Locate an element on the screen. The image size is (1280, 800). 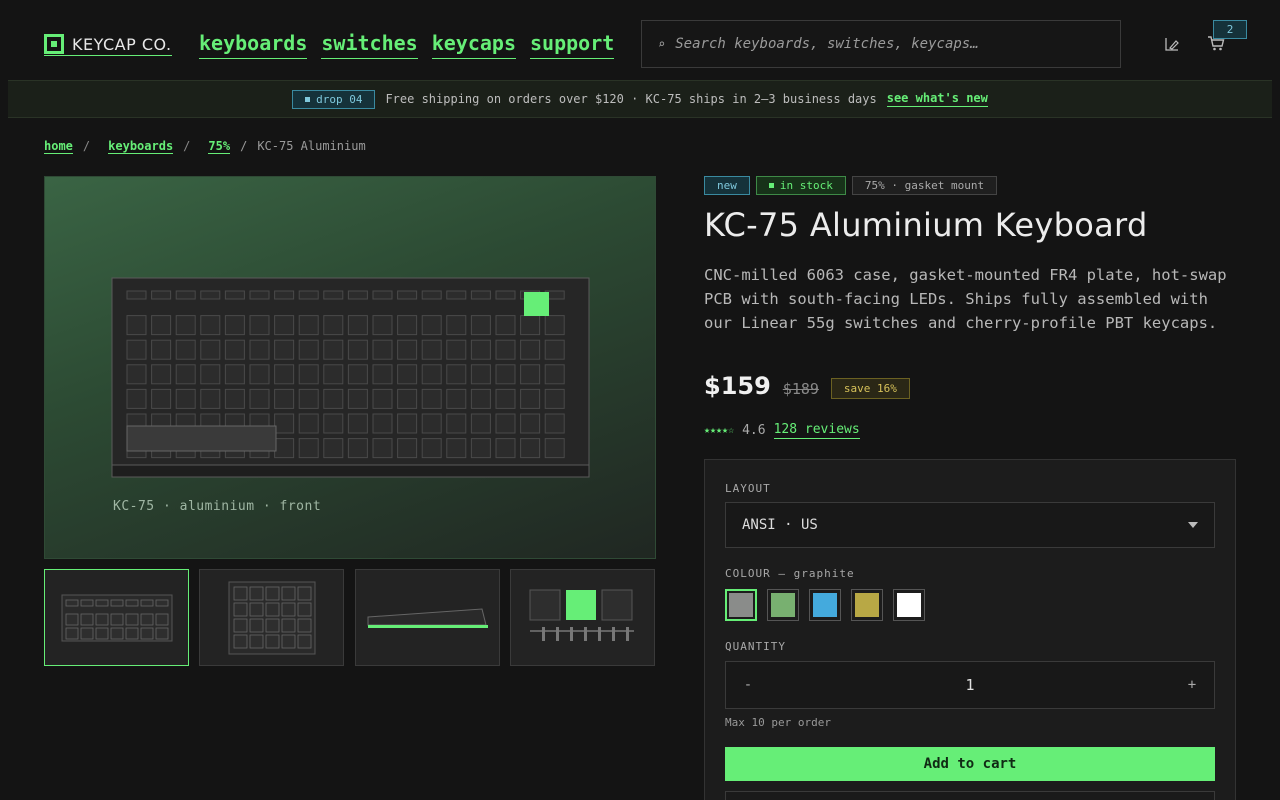
swatch-graphite is located at coordinates (741, 605).